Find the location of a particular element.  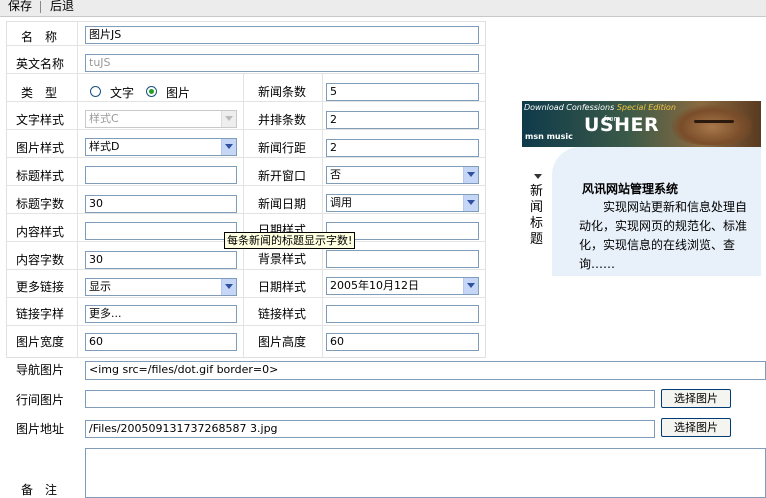

new-window-label: 新开窗口 is located at coordinates (282, 176).